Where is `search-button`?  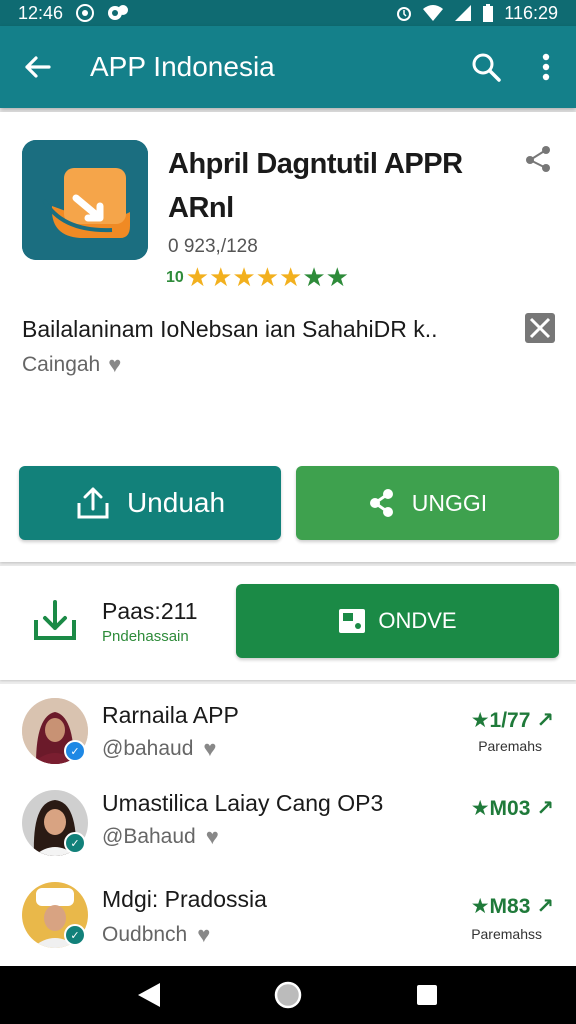
search-button is located at coordinates (486, 67).